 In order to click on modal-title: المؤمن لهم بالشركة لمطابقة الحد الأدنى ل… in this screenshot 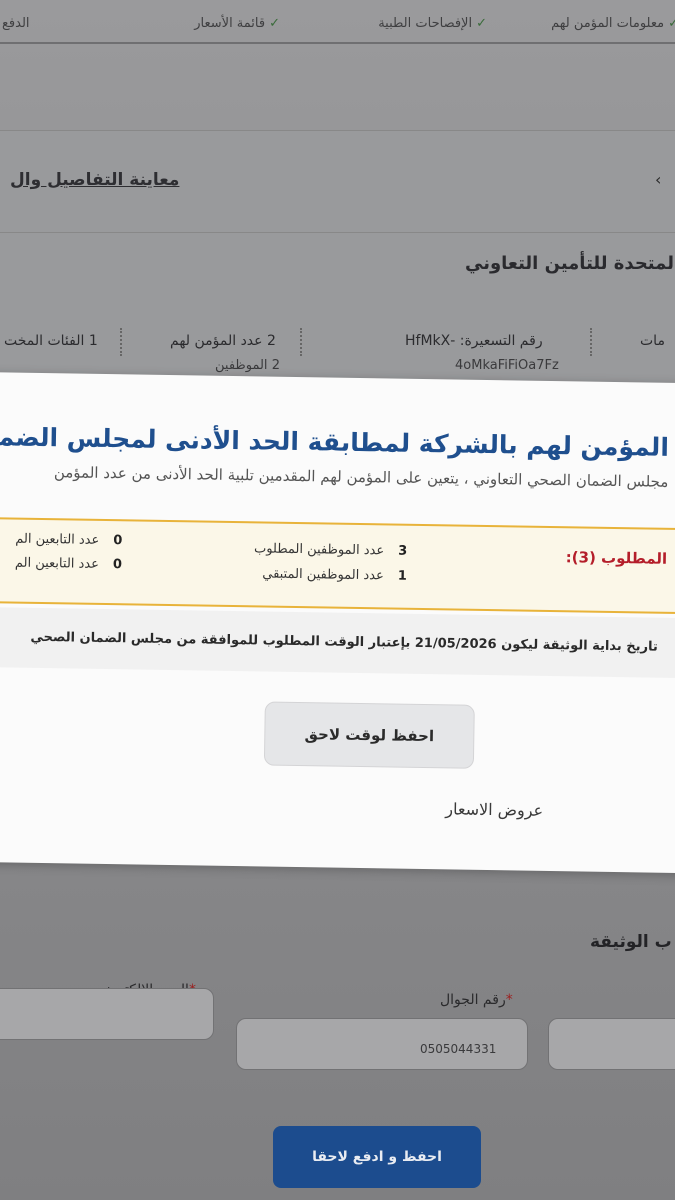, I will do `click(335, 441)`.